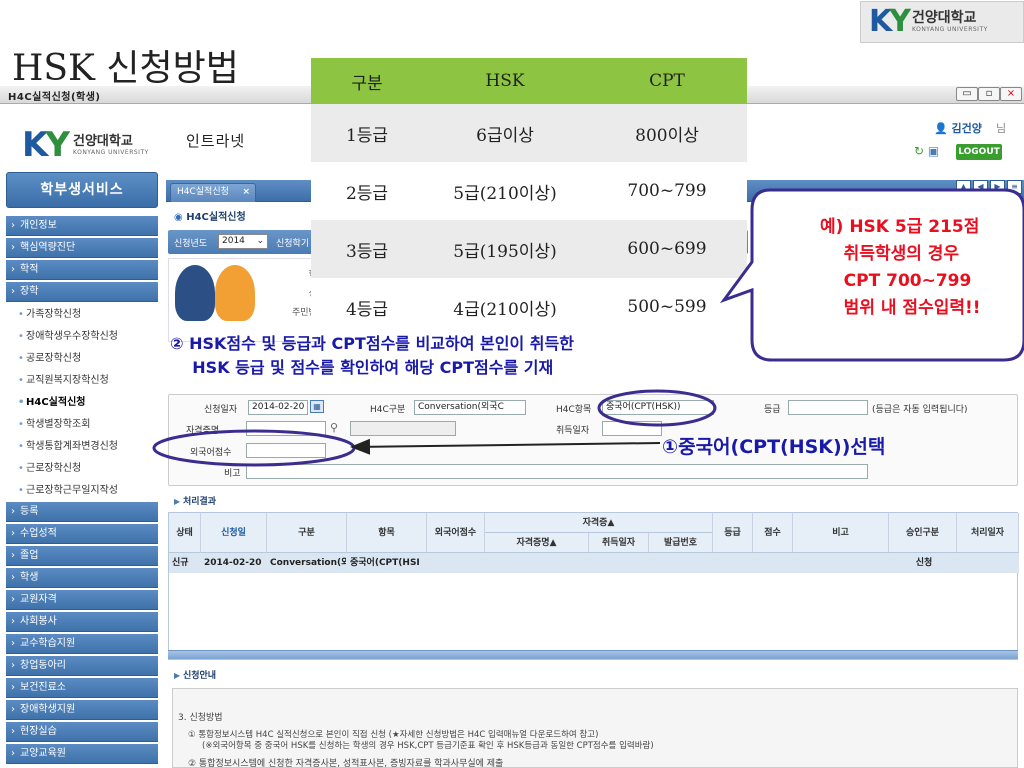 This screenshot has width=1024, height=768. I want to click on sidebar-sub-account: 학생통합계좌변경신청, so click(82, 447).